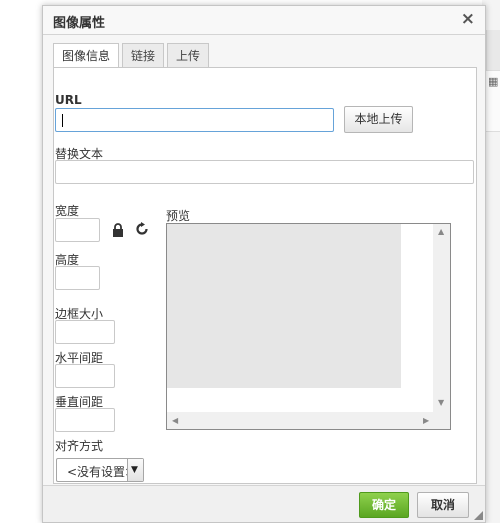 This screenshot has width=500, height=523. What do you see at coordinates (264, 503) in the screenshot?
I see `dialog-footer: 确定 取消` at bounding box center [264, 503].